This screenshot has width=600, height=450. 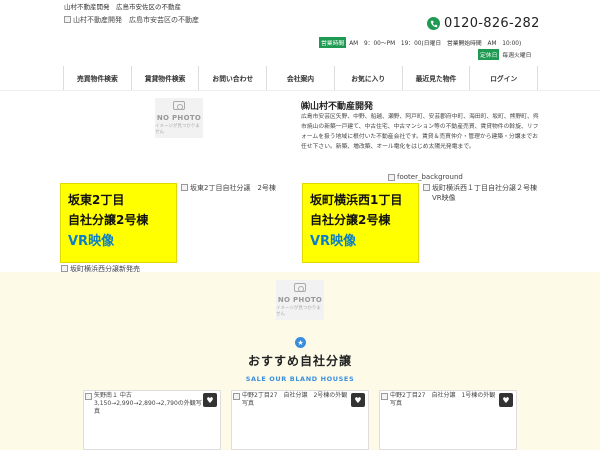 What do you see at coordinates (166, 78) in the screenshot?
I see `nav-rent-search: 賃貸物件検索` at bounding box center [166, 78].